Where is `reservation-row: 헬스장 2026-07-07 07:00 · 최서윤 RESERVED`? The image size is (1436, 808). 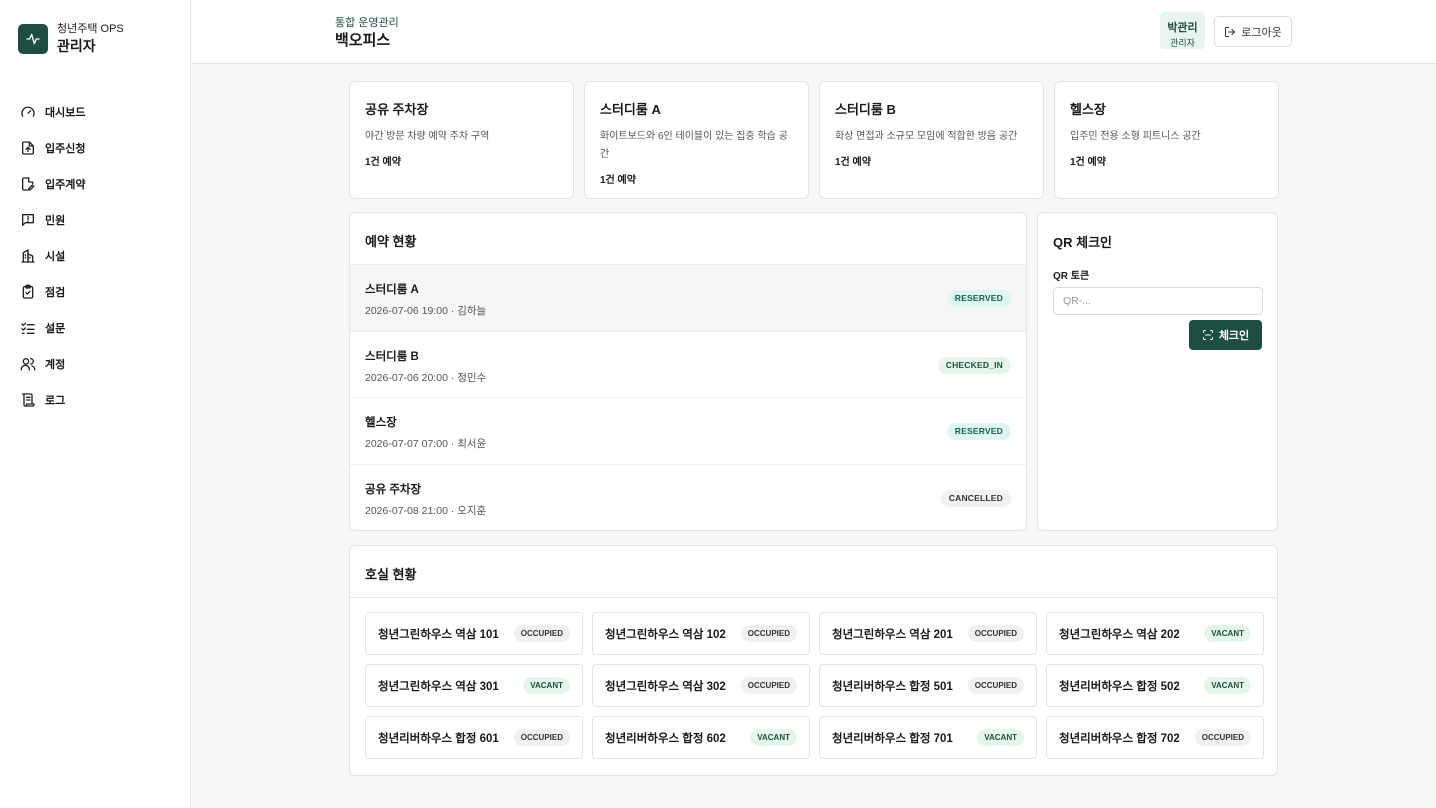
reservation-row: 헬스장 2026-07-07 07:00 · 최서윤 RESERVED is located at coordinates (688, 431).